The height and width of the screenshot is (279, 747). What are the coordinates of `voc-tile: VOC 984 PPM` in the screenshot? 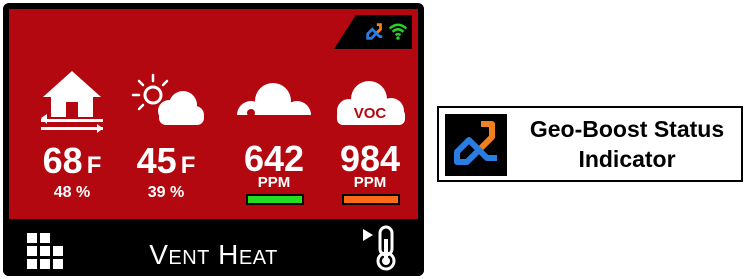 It's located at (370, 139).